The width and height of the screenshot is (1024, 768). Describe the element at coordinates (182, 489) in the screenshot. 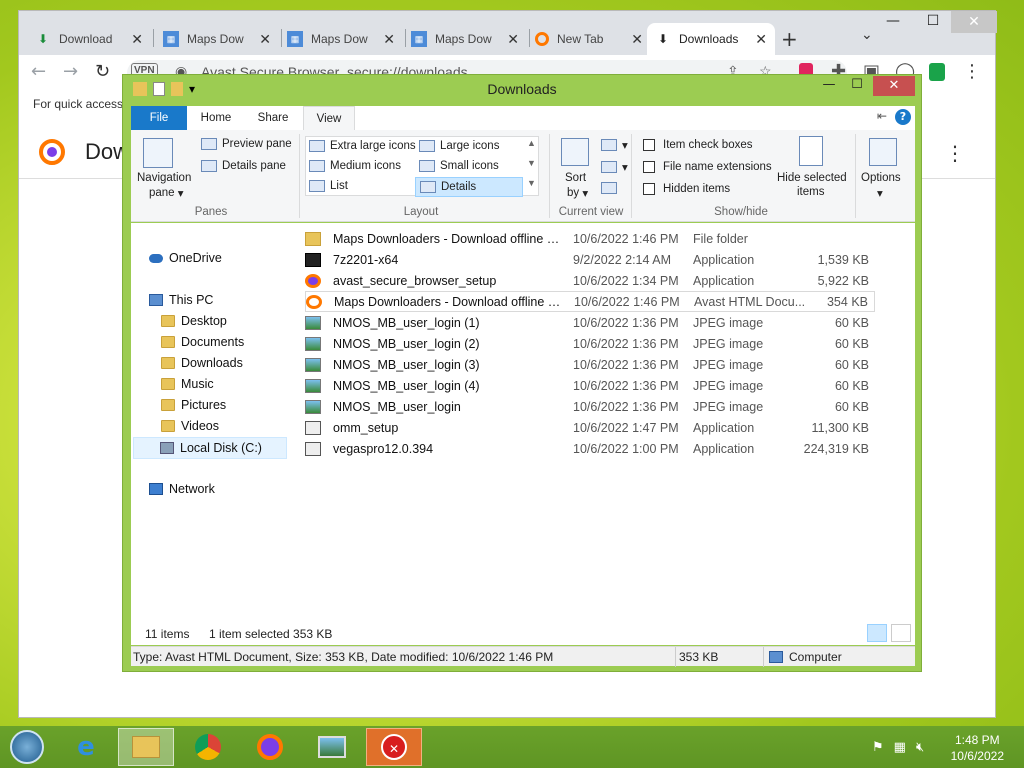

I see `nav-item-network: Network` at that location.